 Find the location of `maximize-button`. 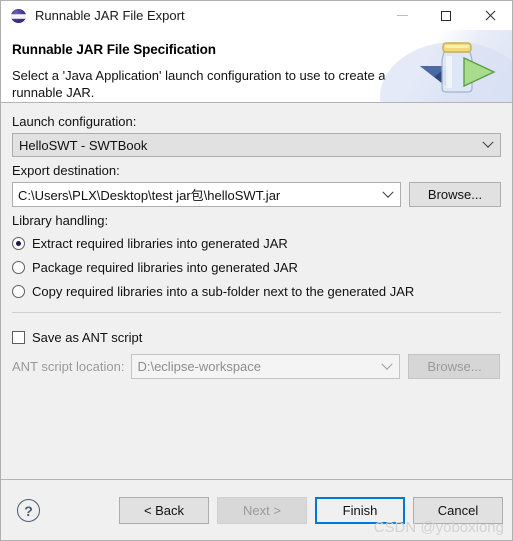

maximize-button is located at coordinates (446, 15).